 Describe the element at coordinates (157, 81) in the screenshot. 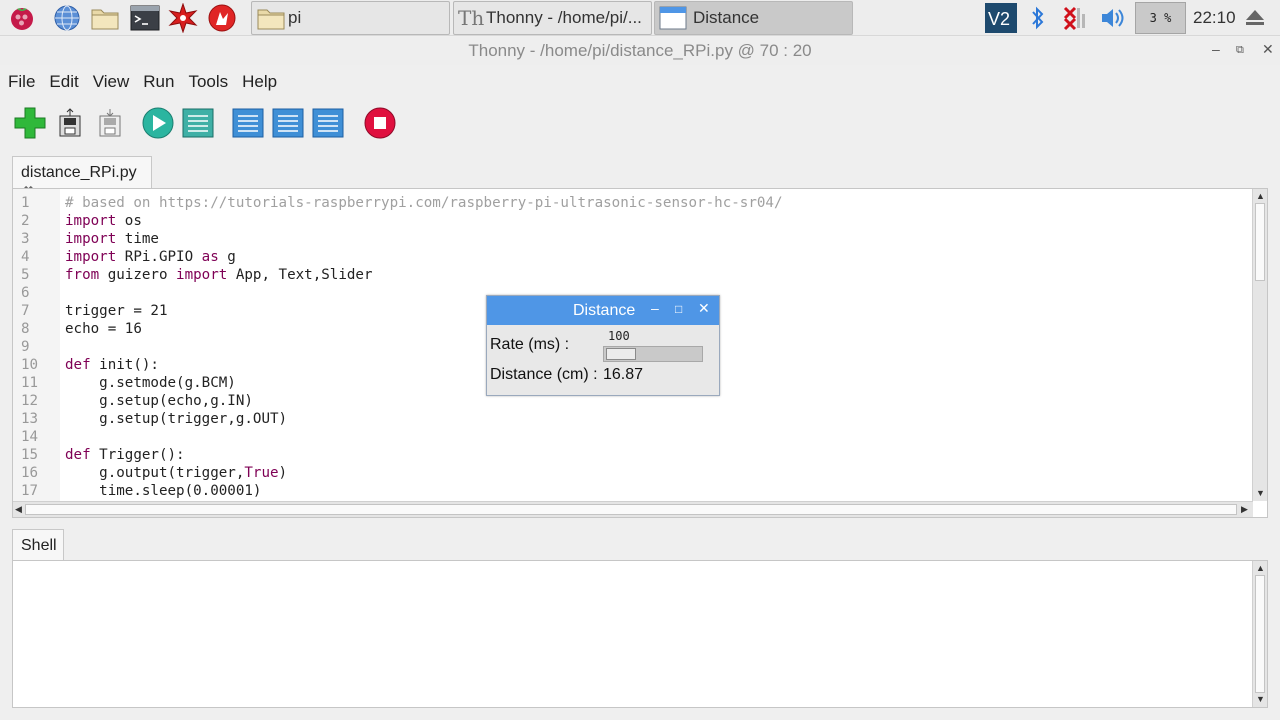

I see `menu-run: Run` at that location.